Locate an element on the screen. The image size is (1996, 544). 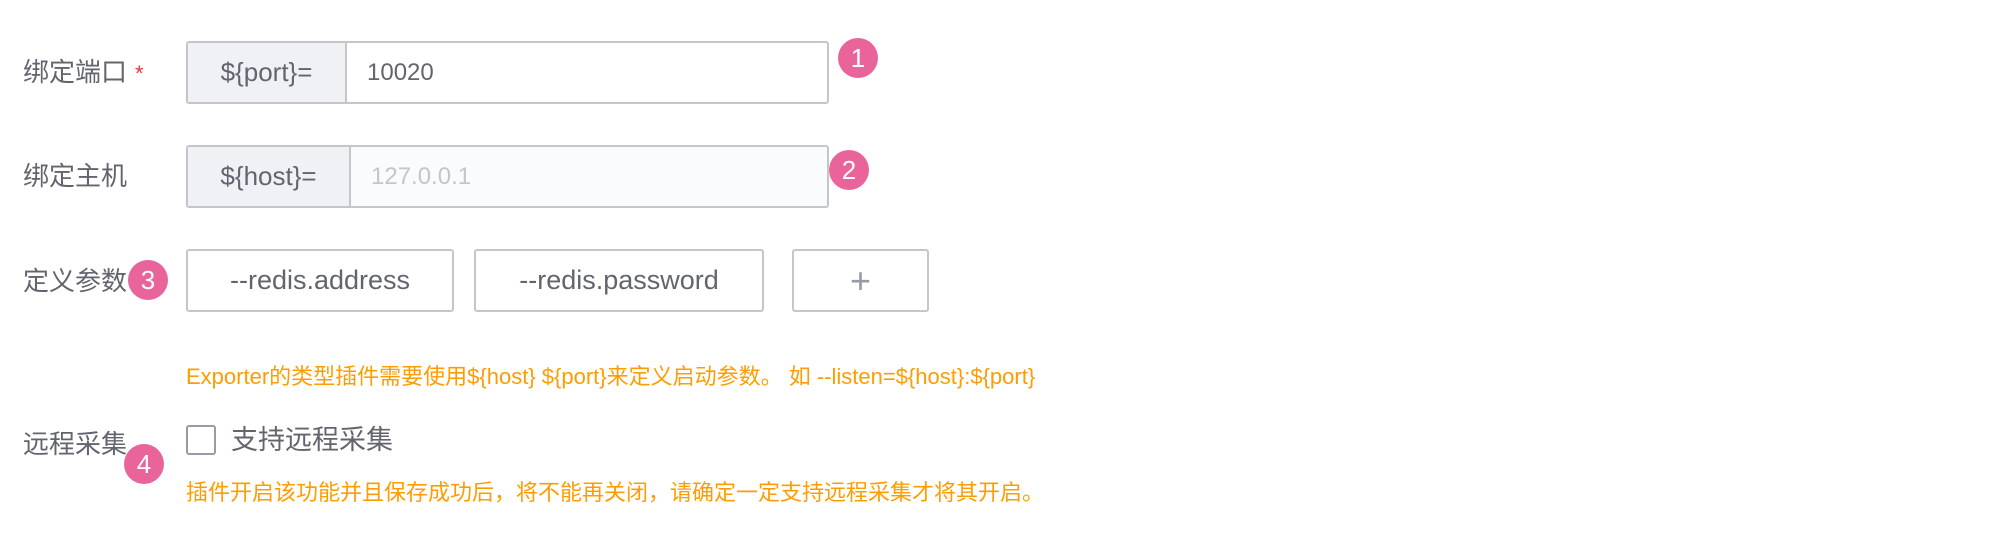
add-param-button: + is located at coordinates (860, 280).